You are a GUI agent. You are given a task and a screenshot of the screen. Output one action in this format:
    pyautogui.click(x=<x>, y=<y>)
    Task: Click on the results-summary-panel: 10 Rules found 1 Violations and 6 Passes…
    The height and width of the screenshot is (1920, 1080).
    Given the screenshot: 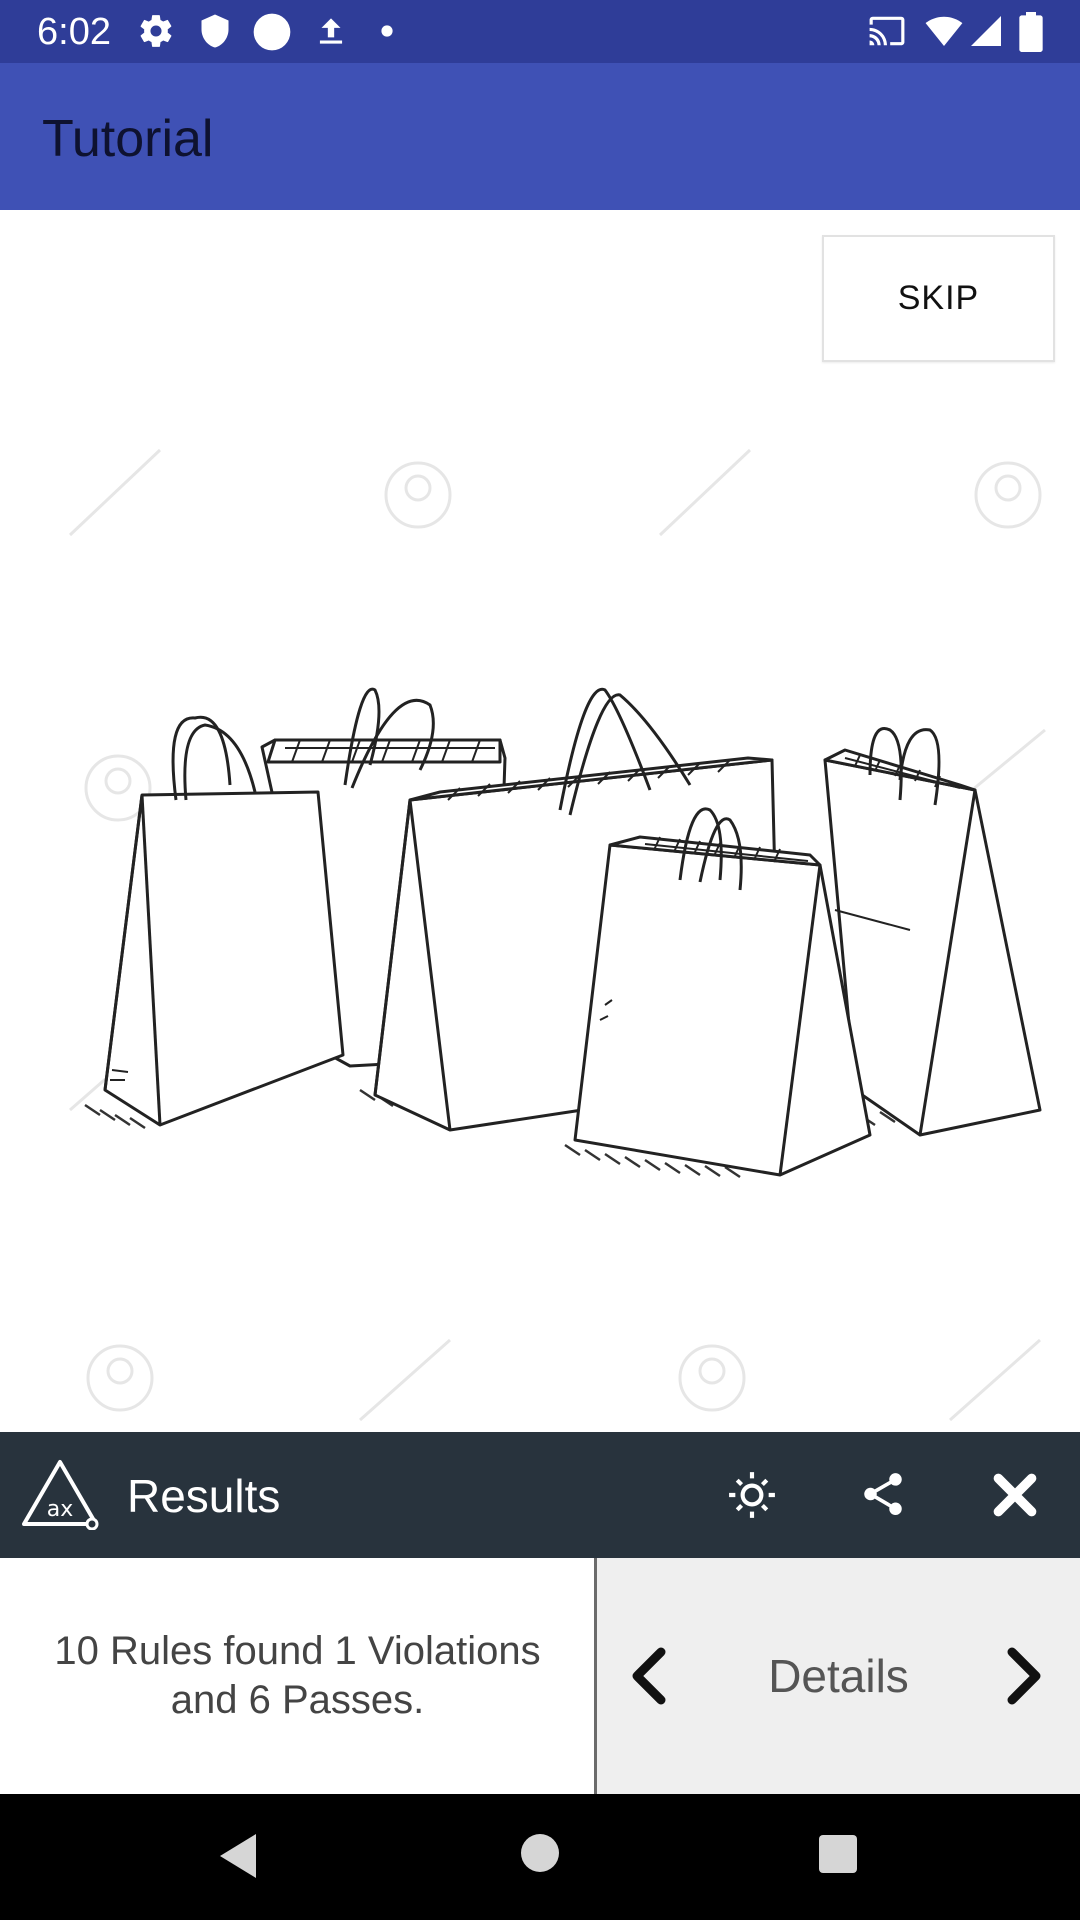 What is the action you would take?
    pyautogui.click(x=297, y=1676)
    